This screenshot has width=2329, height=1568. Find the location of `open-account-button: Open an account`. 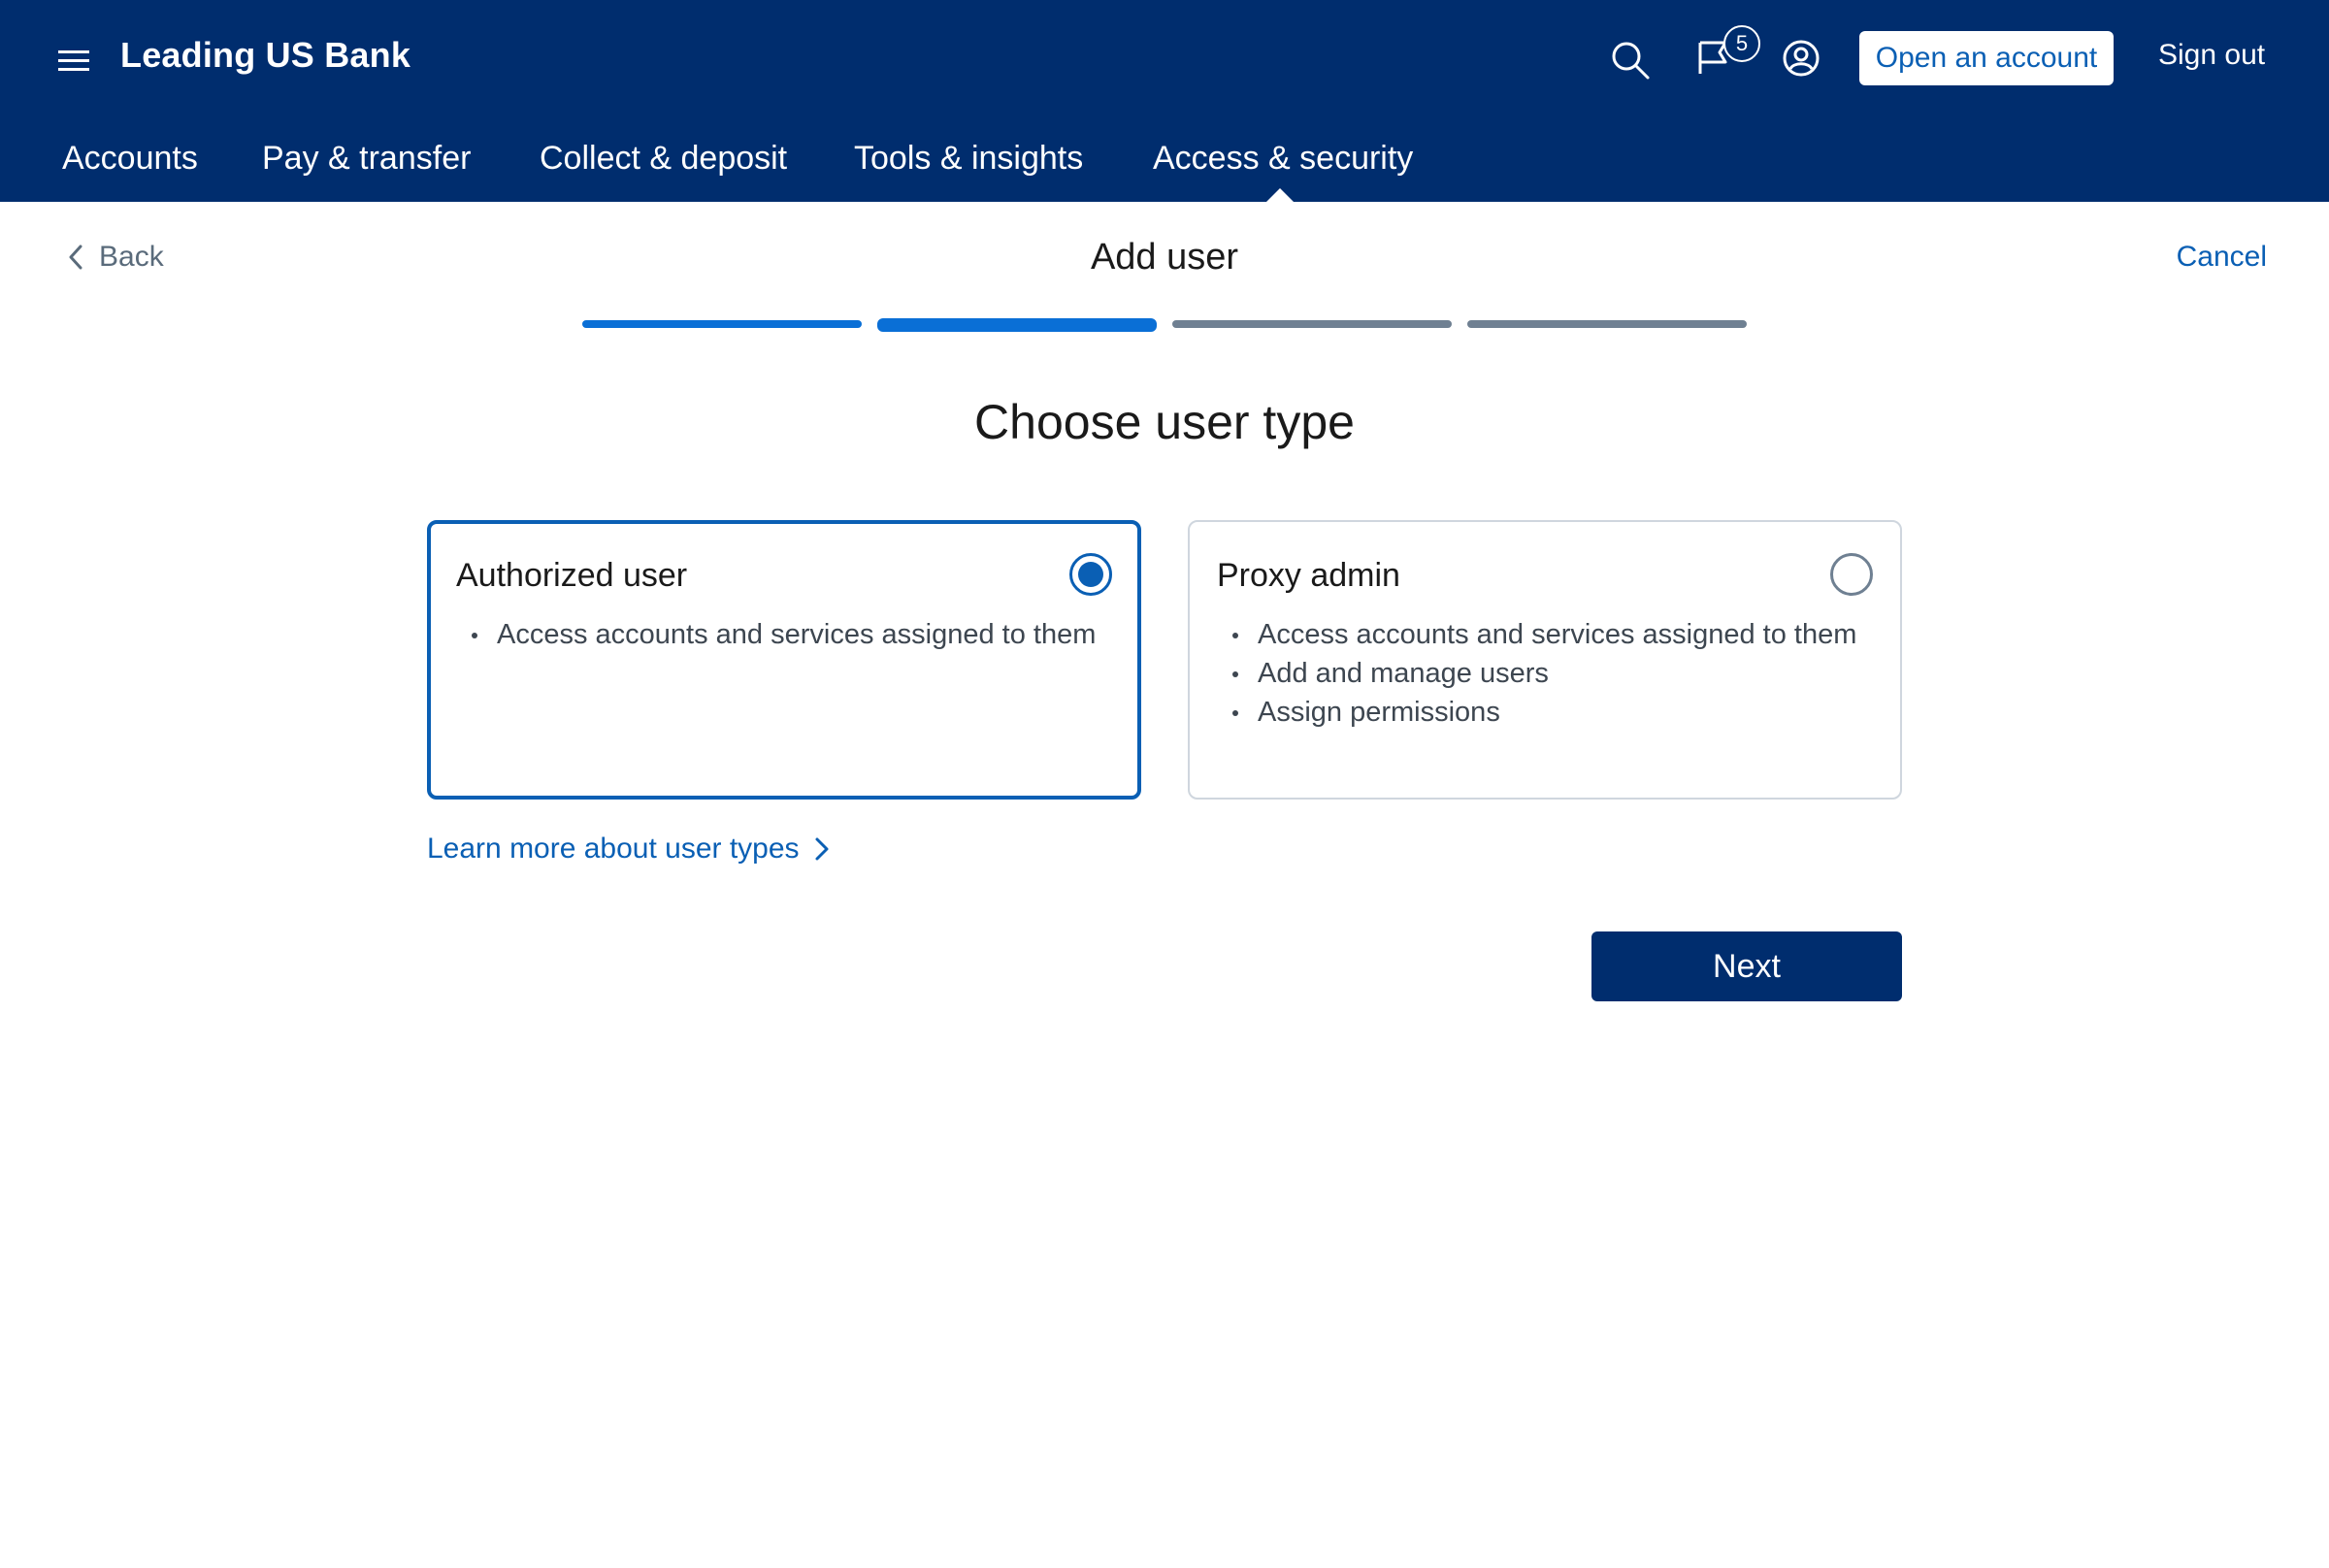

open-account-button: Open an account is located at coordinates (1986, 58).